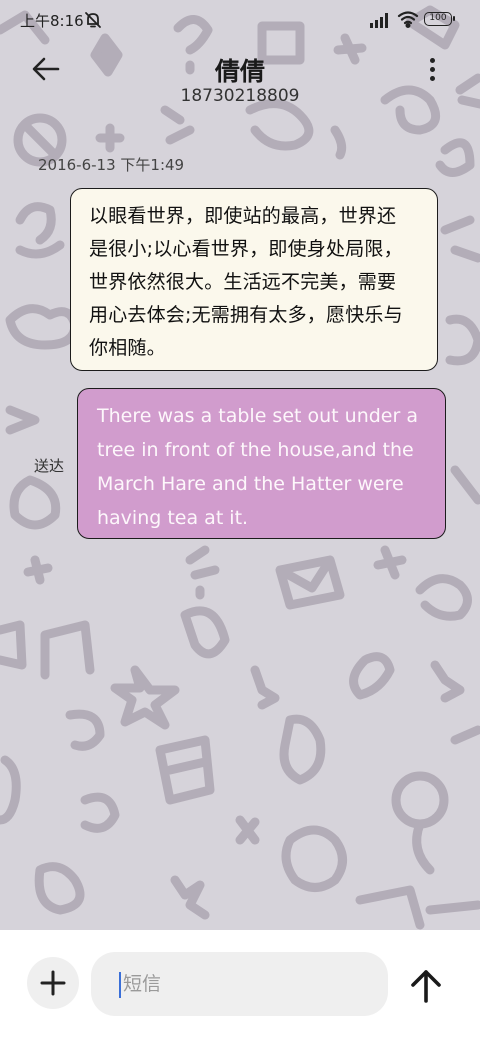  What do you see at coordinates (49, 466) in the screenshot?
I see `delivery-status: 送达` at bounding box center [49, 466].